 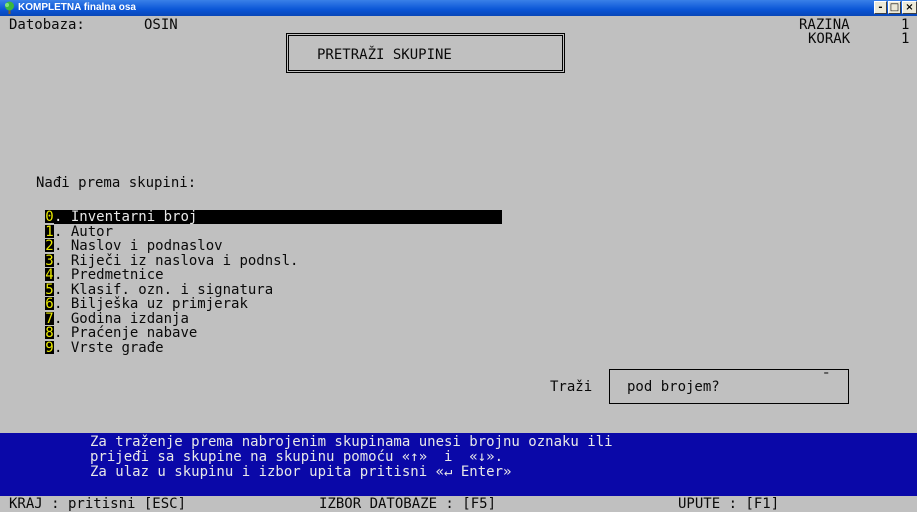 I want to click on menu-key: 4, so click(x=49, y=275).